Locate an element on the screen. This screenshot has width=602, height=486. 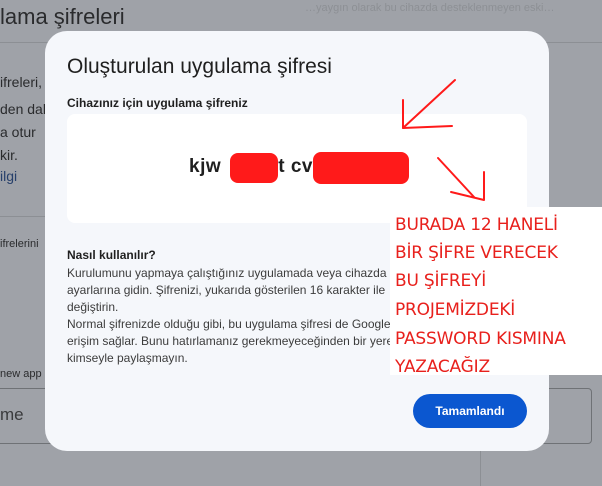
annotation-line: BİR ŞİFRE VERECEK is located at coordinates (476, 253).